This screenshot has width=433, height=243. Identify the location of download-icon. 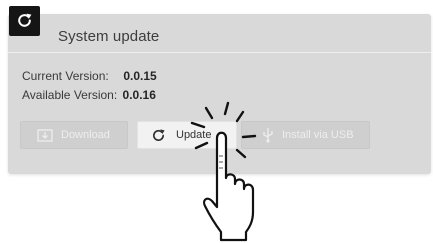
(45, 135).